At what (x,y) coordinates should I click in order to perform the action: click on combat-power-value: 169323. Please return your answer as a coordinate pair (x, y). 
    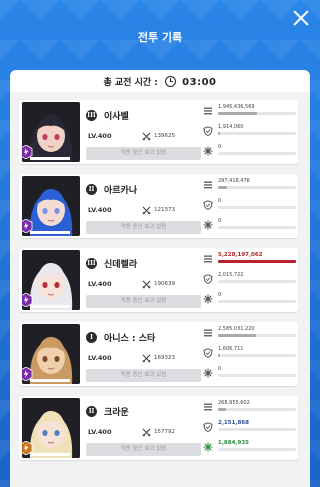
    Looking at the image, I should click on (164, 358).